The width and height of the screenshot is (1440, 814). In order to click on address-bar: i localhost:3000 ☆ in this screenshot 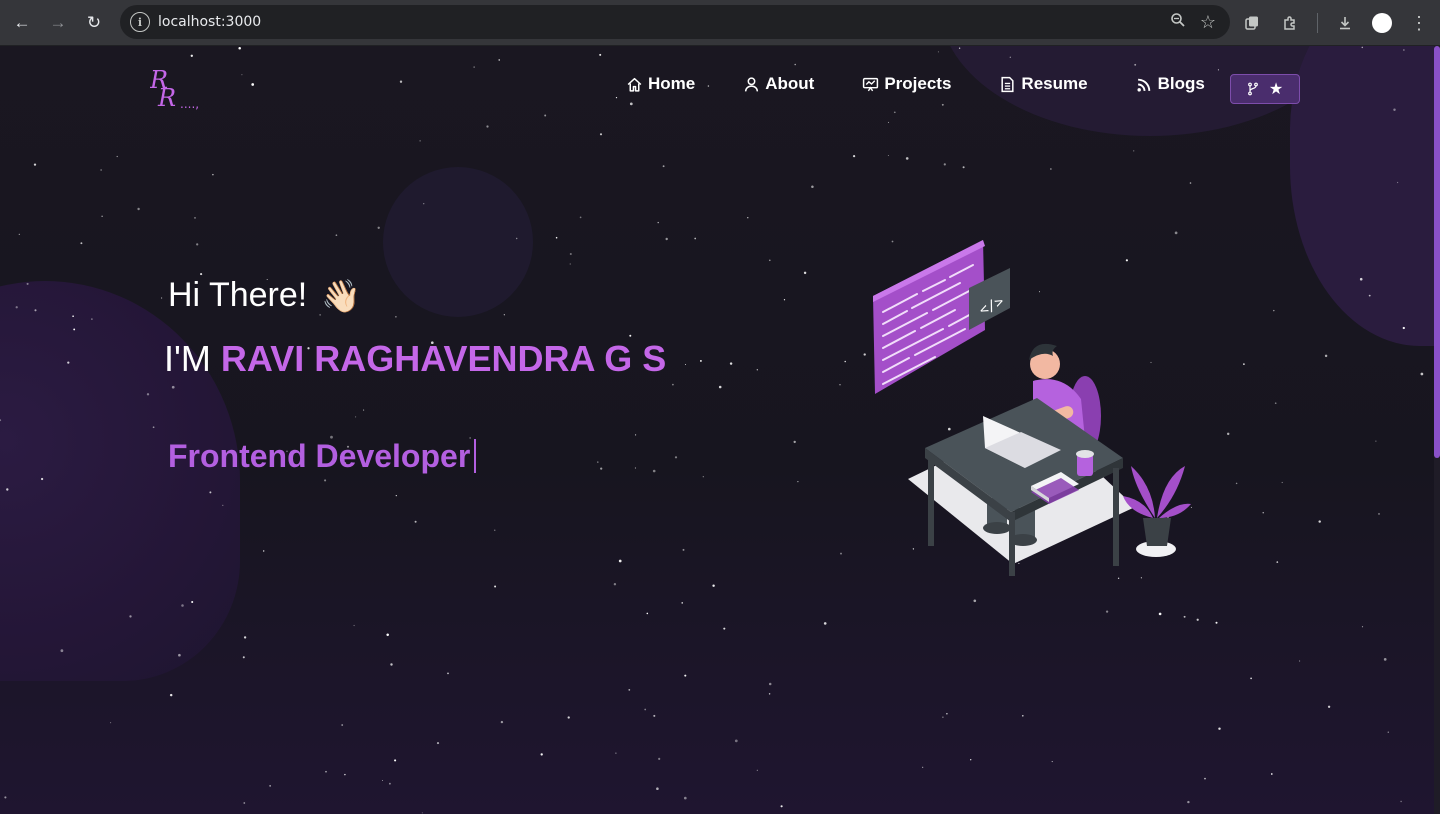, I will do `click(675, 22)`.